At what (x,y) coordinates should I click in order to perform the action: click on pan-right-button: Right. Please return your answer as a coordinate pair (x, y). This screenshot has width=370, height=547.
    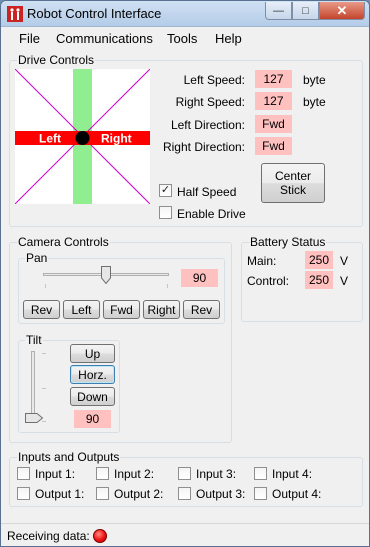
    Looking at the image, I should click on (161, 309).